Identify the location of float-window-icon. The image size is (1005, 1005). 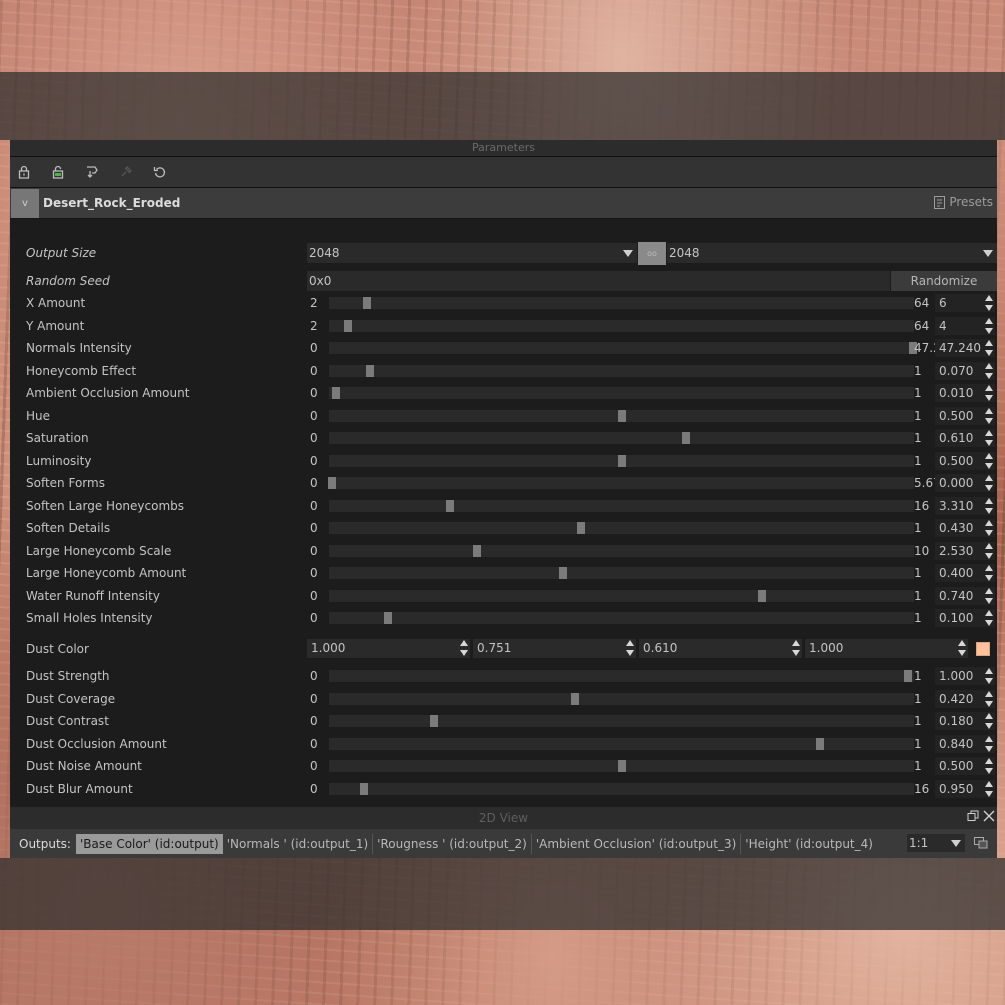
(973, 816).